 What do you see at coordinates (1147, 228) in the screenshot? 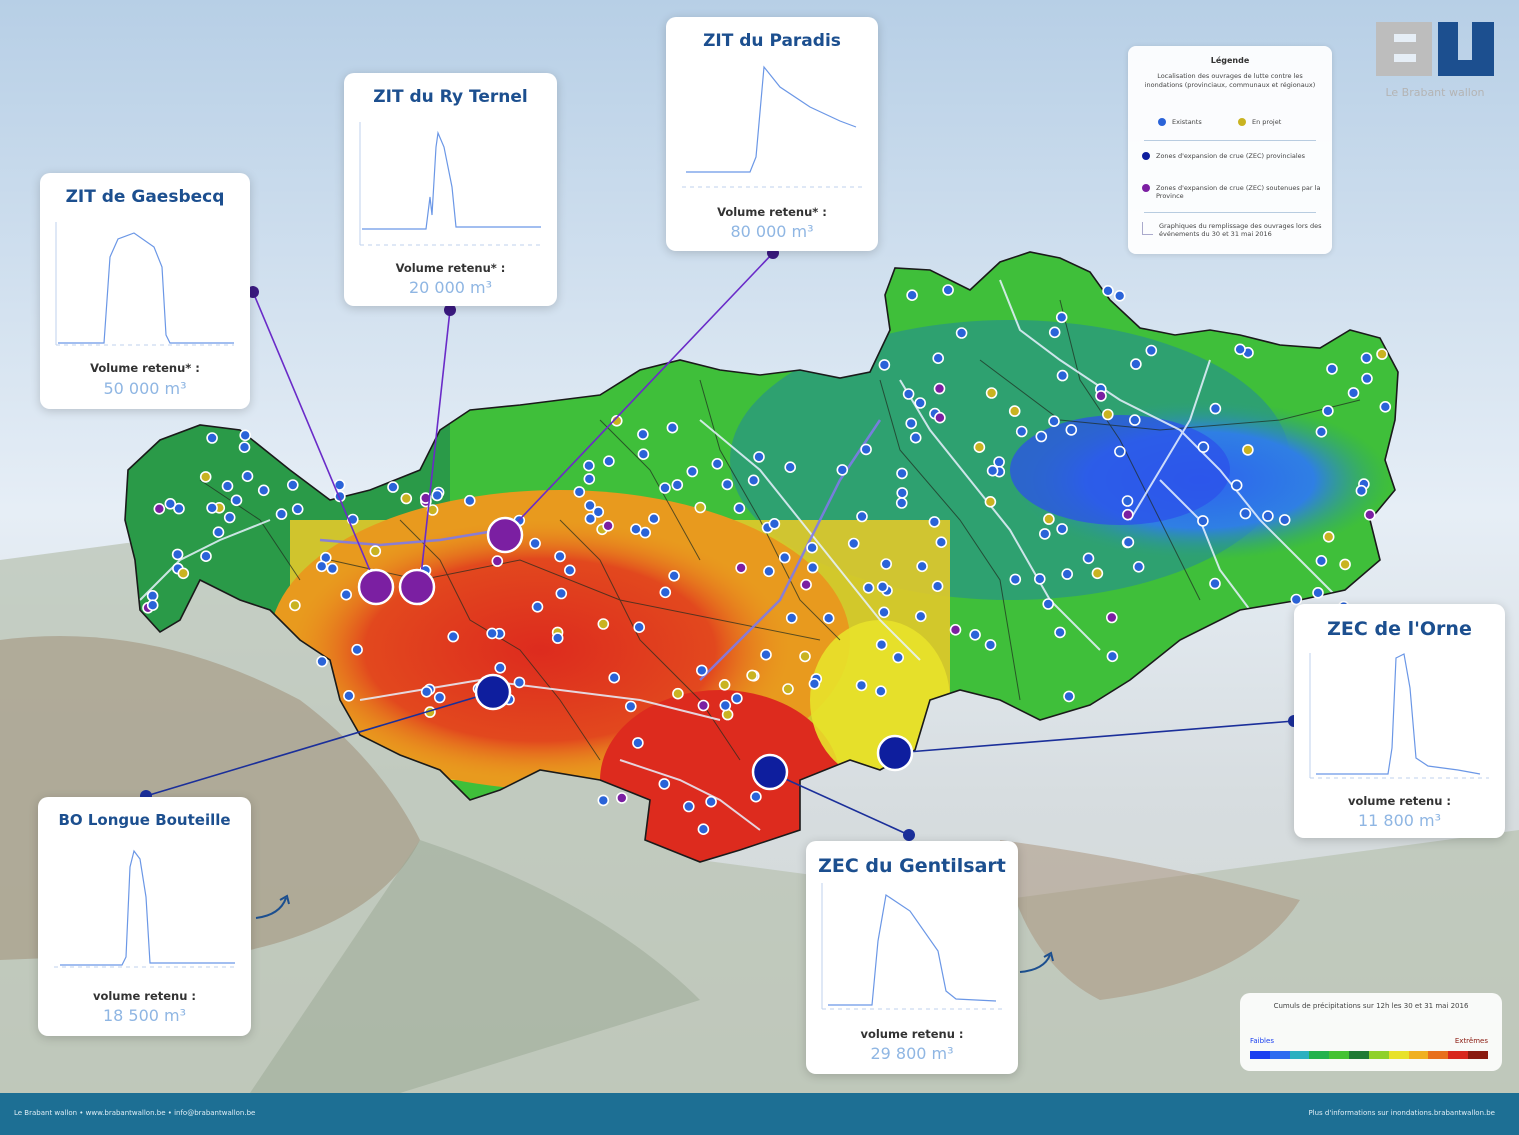
I see `chart-line-icon` at bounding box center [1147, 228].